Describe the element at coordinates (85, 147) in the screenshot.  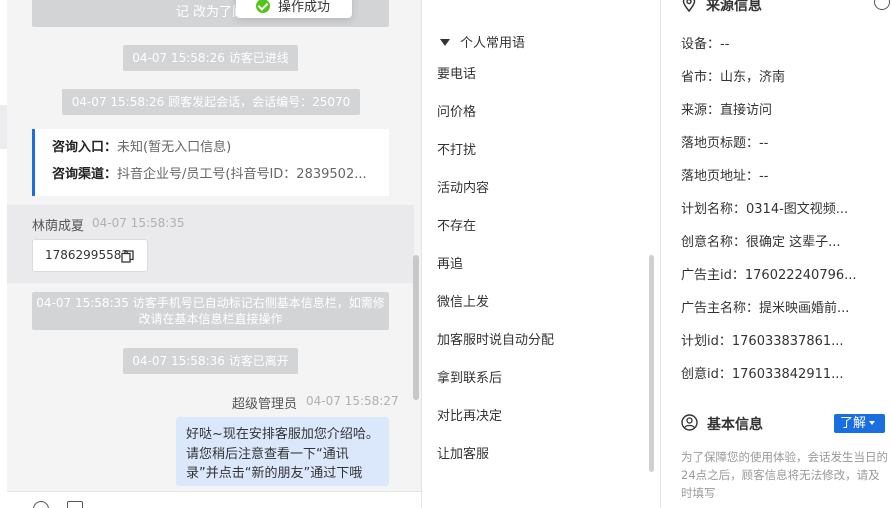
I see `consult-entry-label: 咨询入口：` at that location.